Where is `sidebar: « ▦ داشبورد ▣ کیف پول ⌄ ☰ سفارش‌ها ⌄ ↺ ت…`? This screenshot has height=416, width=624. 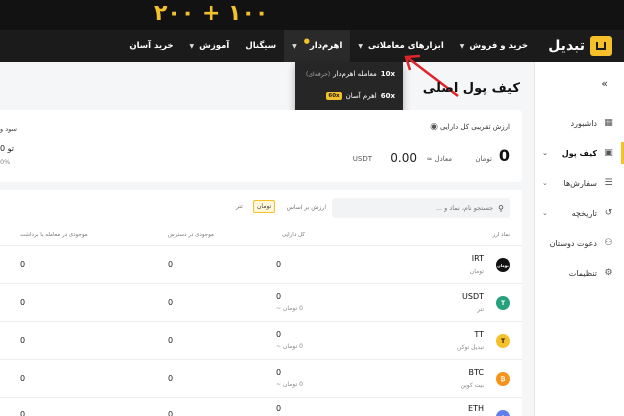
sidebar: « ▦ داشبورد ▣ کیف پول ⌄ ☰ سفارش‌ها ⌄ ↺ ت… is located at coordinates (579, 239).